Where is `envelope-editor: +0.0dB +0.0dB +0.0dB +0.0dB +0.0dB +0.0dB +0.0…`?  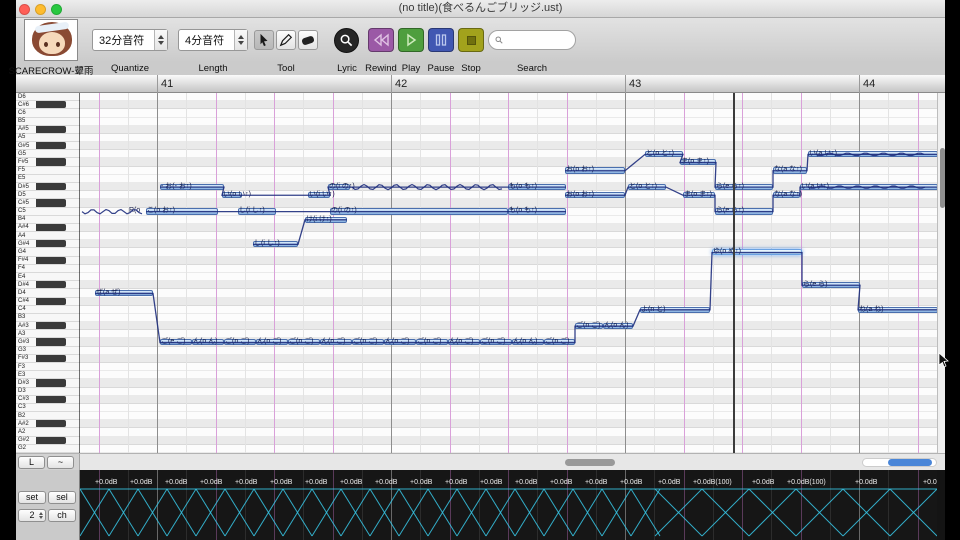 envelope-editor: +0.0dB +0.0dB +0.0dB +0.0dB +0.0dB +0.0dB +0.0… is located at coordinates (508, 505).